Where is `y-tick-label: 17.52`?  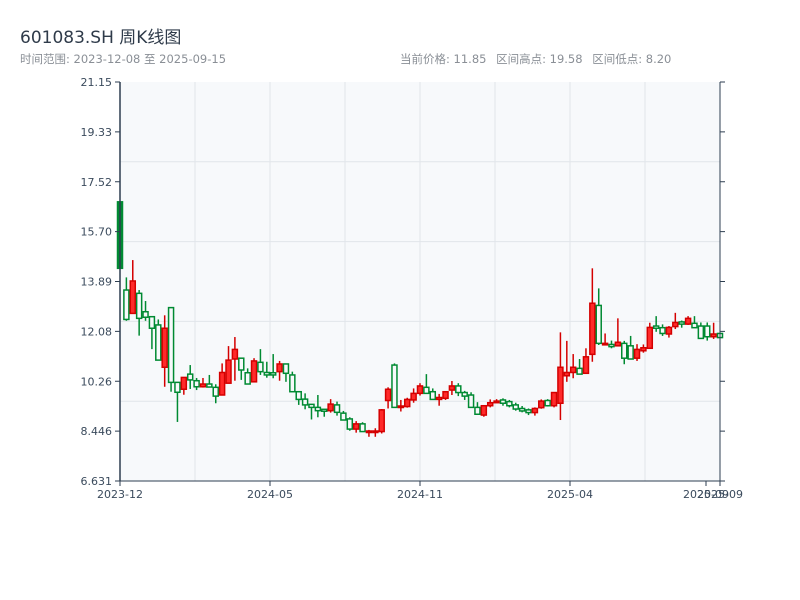 y-tick-label: 17.52 is located at coordinates (97, 182).